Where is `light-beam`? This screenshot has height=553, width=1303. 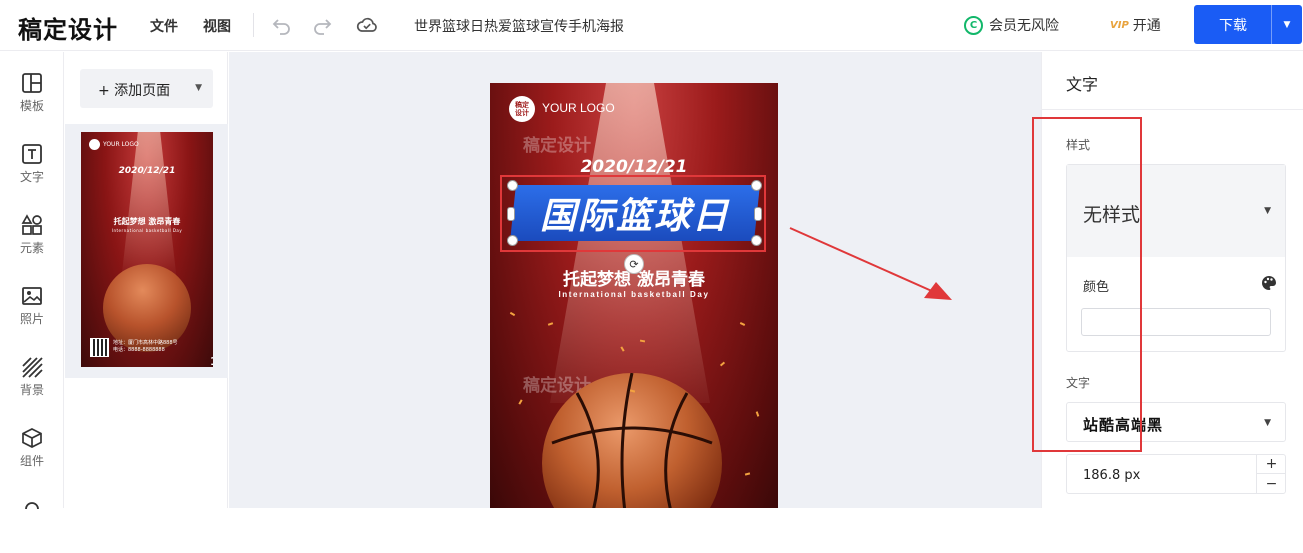 light-beam is located at coordinates (149, 207).